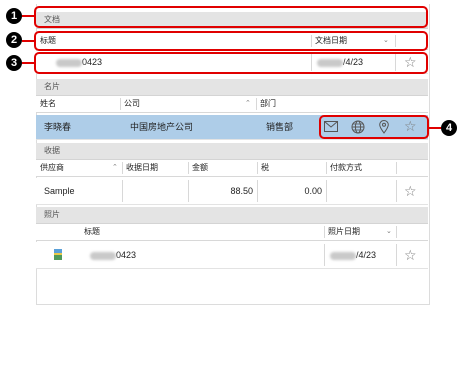 The width and height of the screenshot is (463, 369). What do you see at coordinates (14, 40) in the screenshot?
I see `callout-2: 2` at bounding box center [14, 40].